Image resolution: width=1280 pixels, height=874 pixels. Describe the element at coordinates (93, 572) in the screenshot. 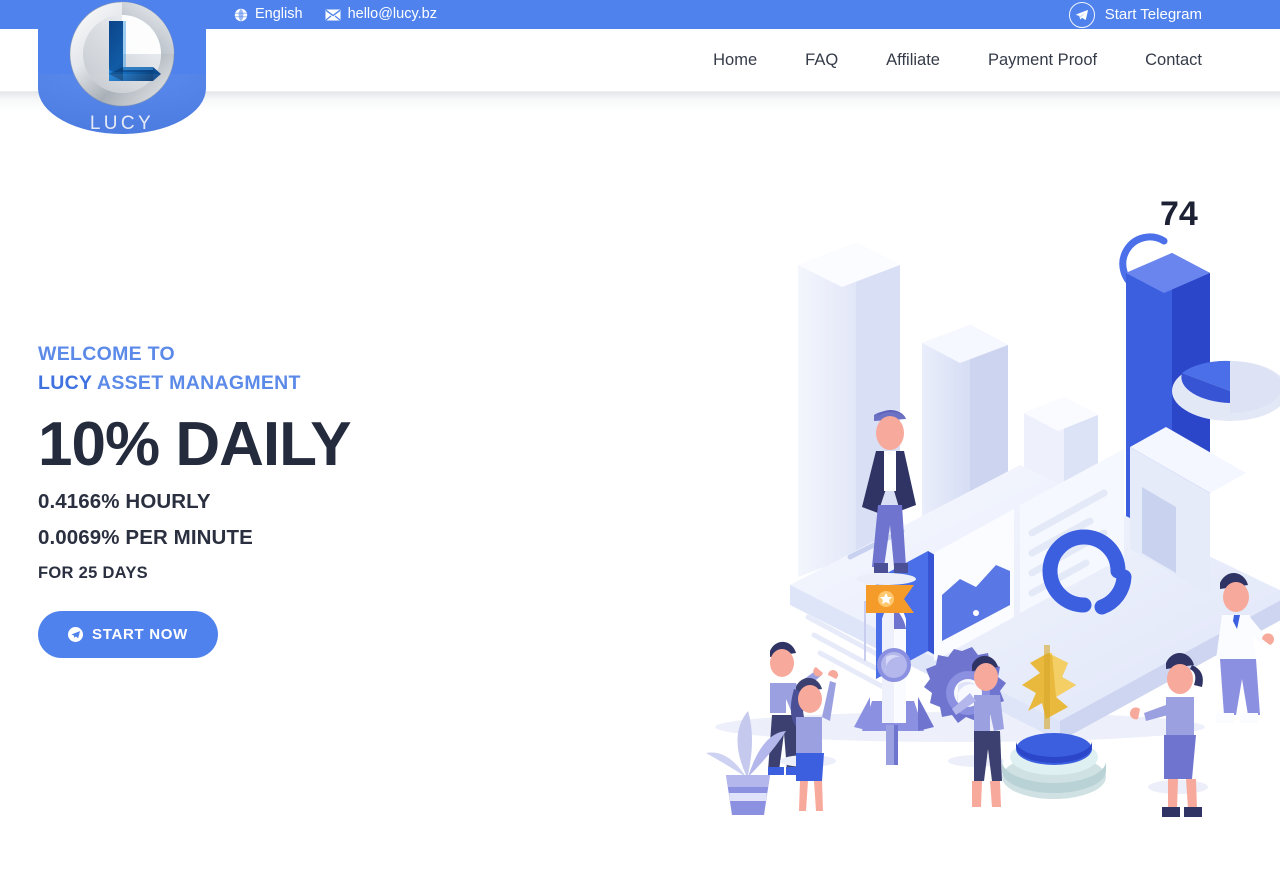

I see `hero-duration: FOR 25 DAYS` at that location.